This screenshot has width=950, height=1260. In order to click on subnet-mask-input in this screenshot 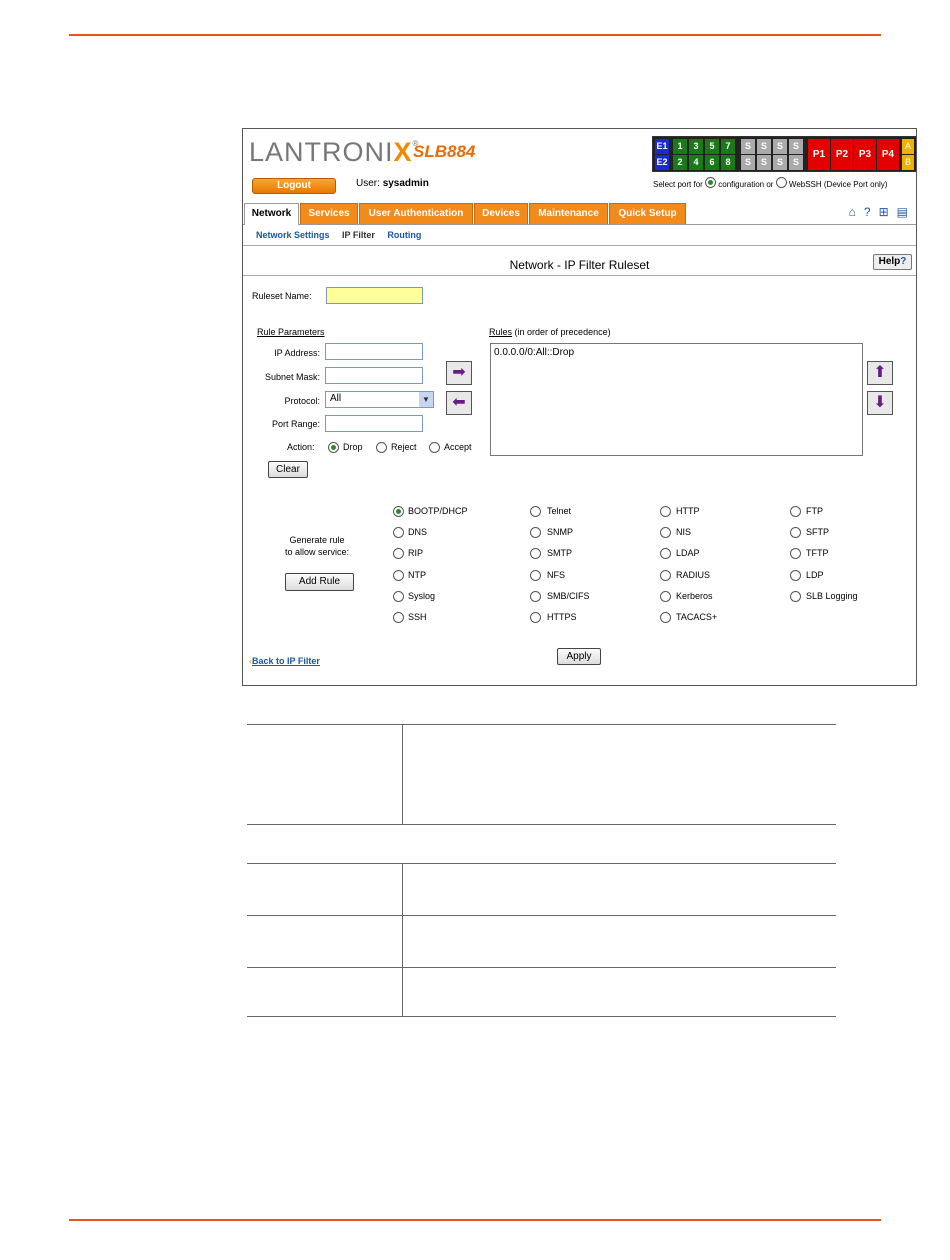, I will do `click(374, 375)`.